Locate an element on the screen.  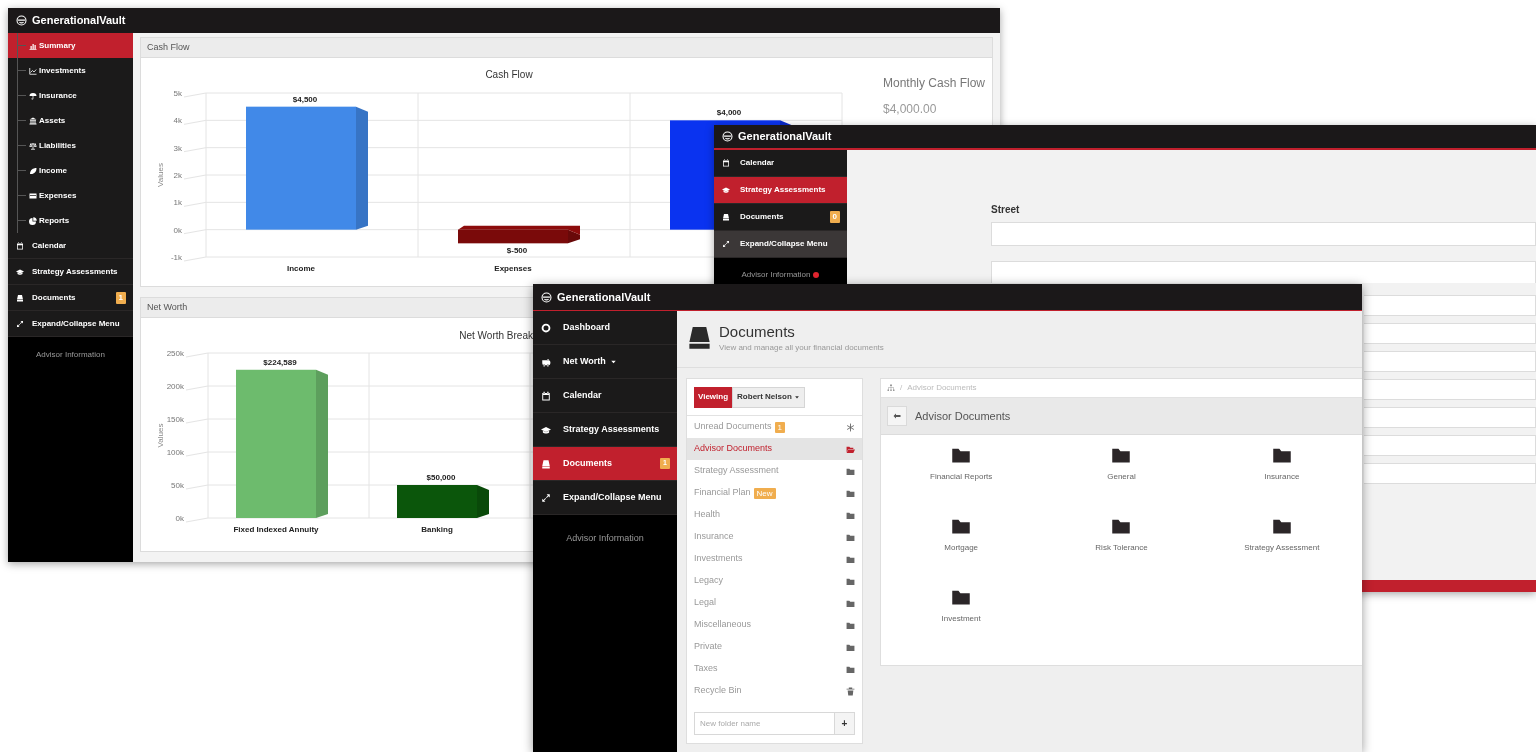
add-folder-button: + is located at coordinates (844, 723).